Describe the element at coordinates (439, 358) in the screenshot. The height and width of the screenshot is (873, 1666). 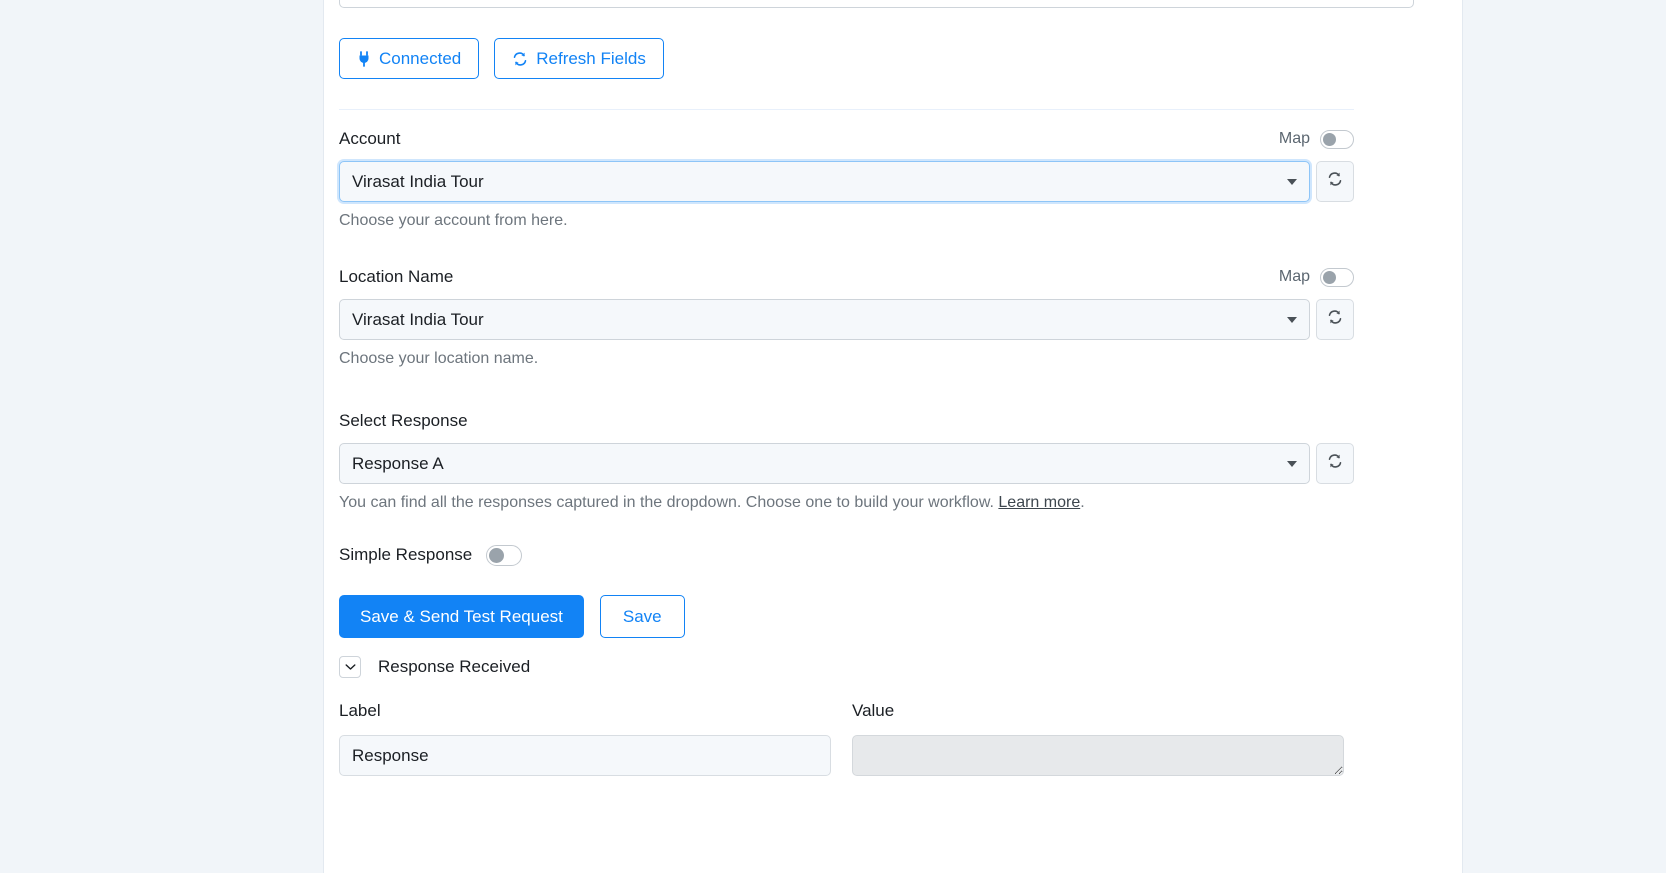
I see `location-hint: Choose your location name.` at that location.